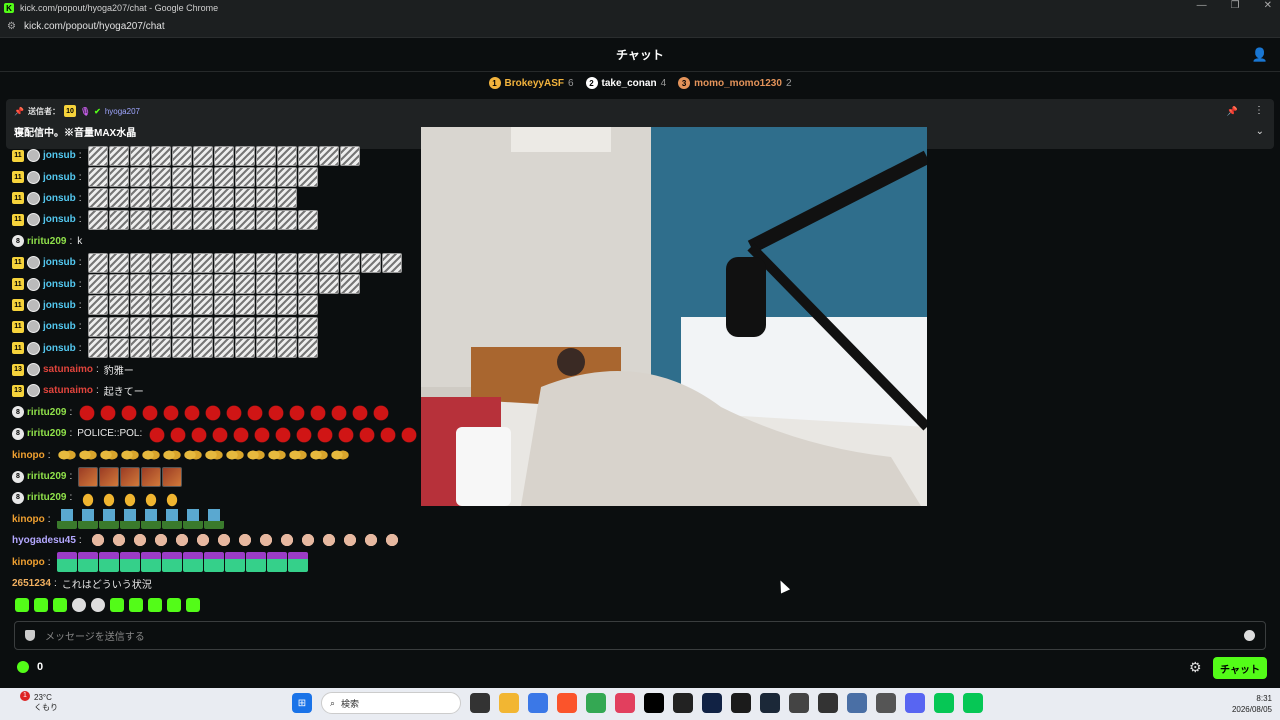  I want to click on site-settings-icon: ⚙, so click(11, 26).